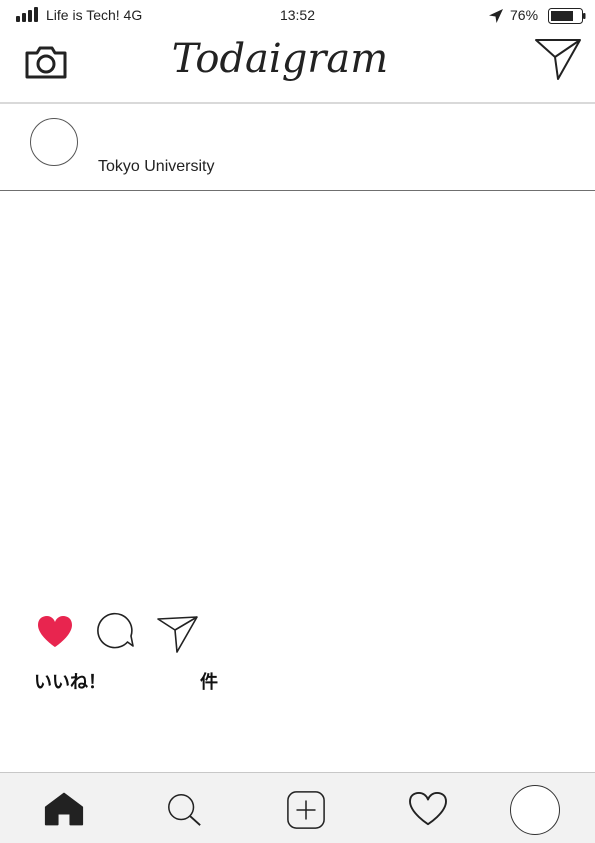 This screenshot has width=595, height=843. I want to click on likes-label: いいね！, so click(70, 682).